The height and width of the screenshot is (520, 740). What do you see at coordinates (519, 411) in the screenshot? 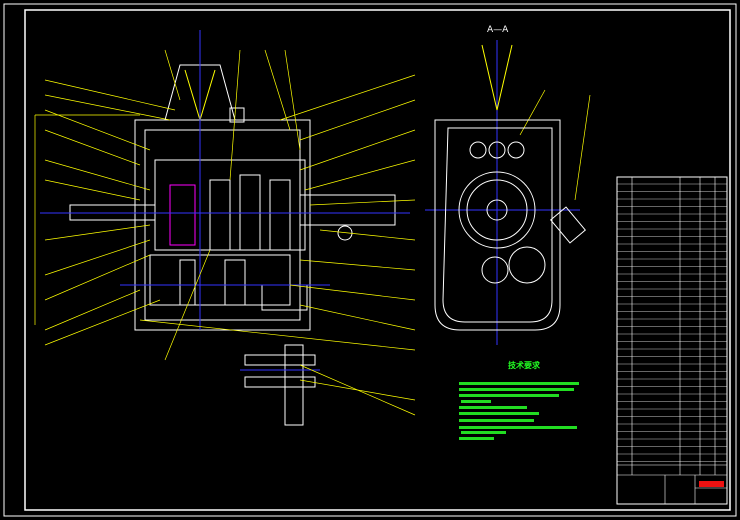
I see `technical-notes` at bounding box center [519, 411].